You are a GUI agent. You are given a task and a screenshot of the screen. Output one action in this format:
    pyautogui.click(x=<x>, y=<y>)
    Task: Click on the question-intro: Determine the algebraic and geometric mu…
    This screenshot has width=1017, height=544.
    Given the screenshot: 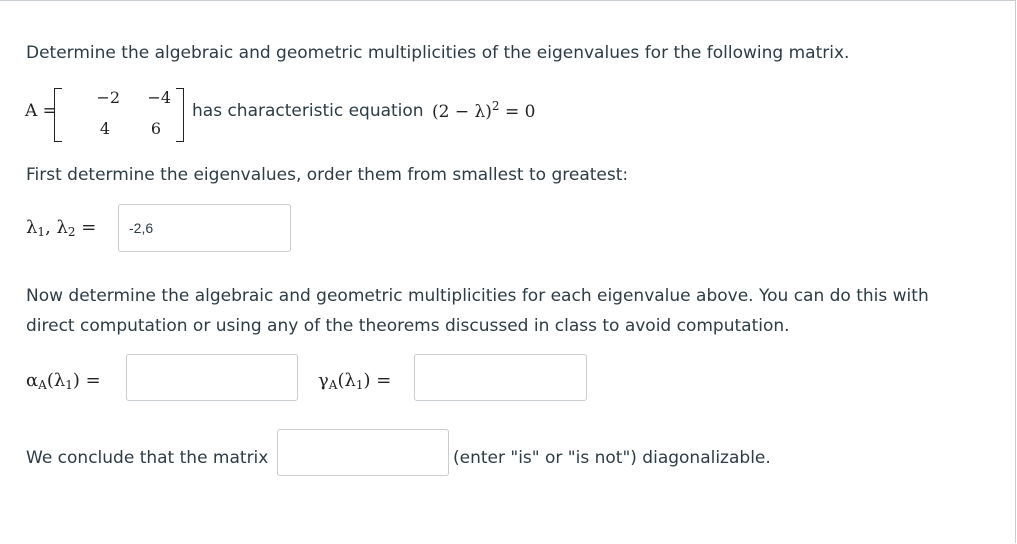 What is the action you would take?
    pyautogui.click(x=438, y=53)
    